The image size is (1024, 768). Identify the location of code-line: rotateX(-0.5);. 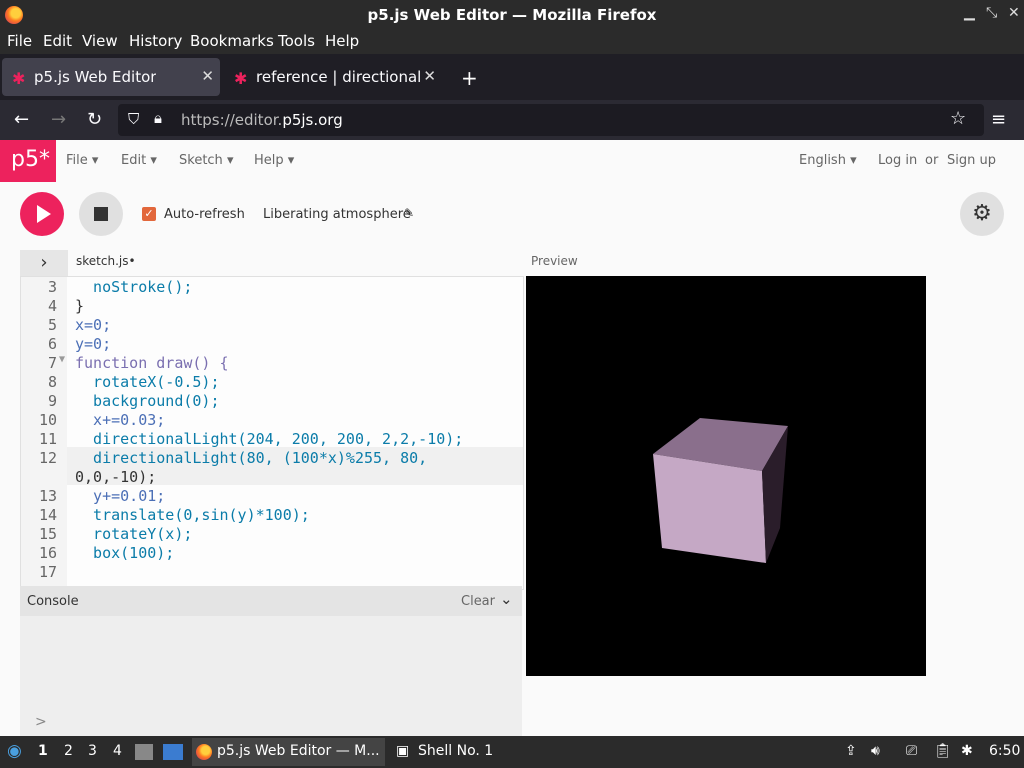
(147, 382).